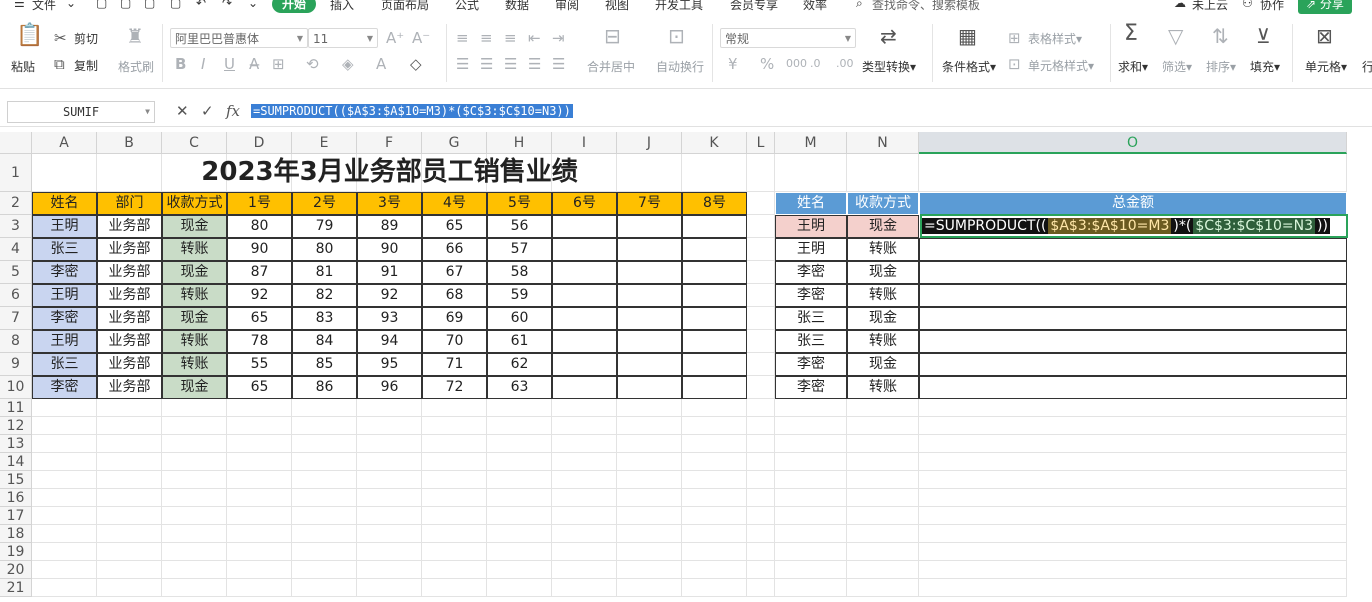  I want to click on cut-button: 剪切, so click(86, 38).